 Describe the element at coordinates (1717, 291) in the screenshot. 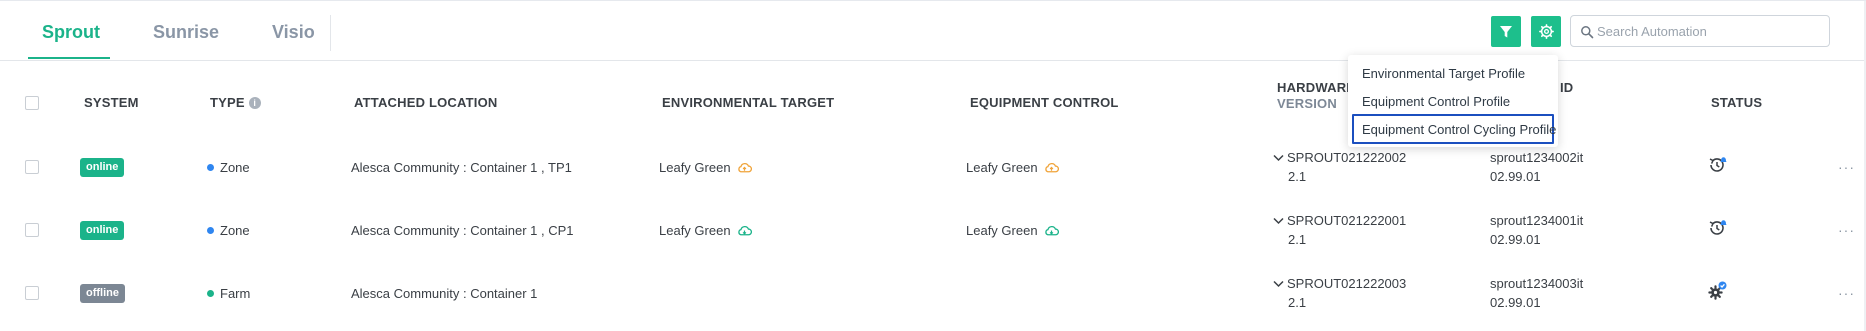

I see `gear-check-icon` at that location.